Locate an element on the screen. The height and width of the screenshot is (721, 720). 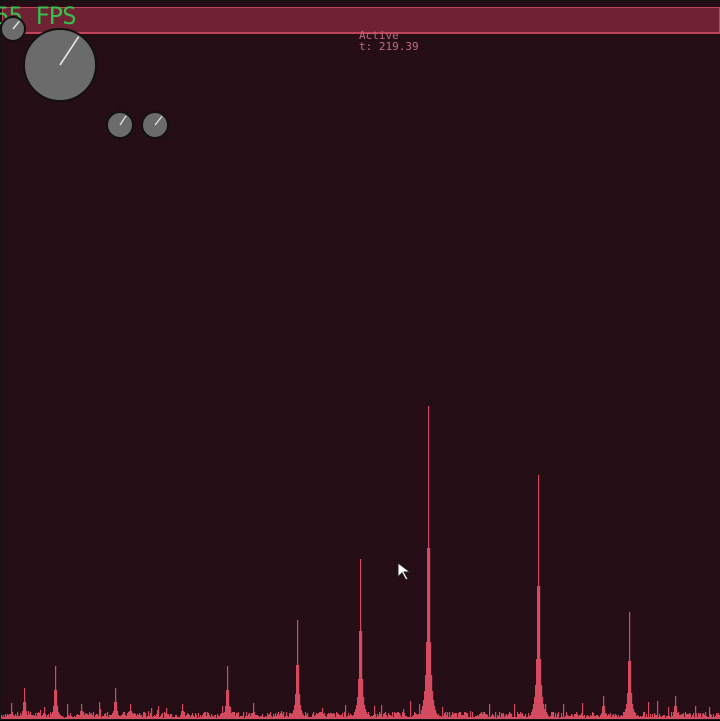
dial-main is located at coordinates (61, 67).